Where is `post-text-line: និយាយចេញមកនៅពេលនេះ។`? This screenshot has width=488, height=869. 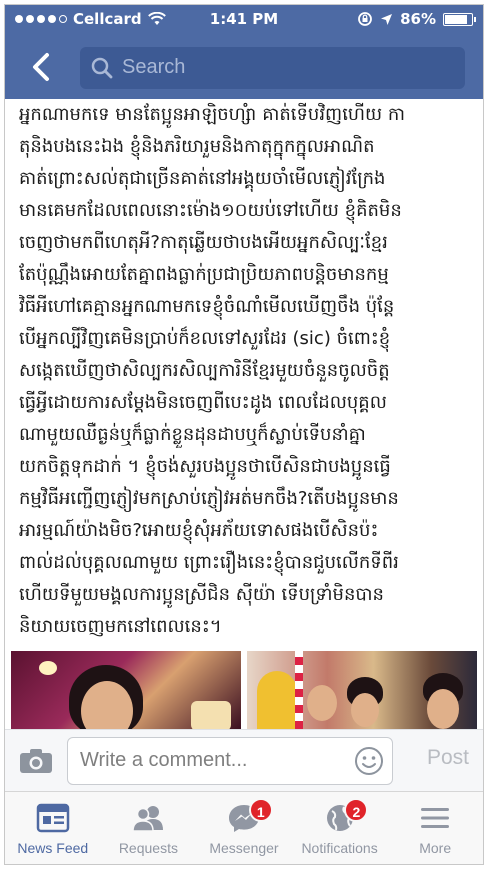 post-text-line: និយាយចេញមកនៅពេលនេះ។ is located at coordinates (120, 626).